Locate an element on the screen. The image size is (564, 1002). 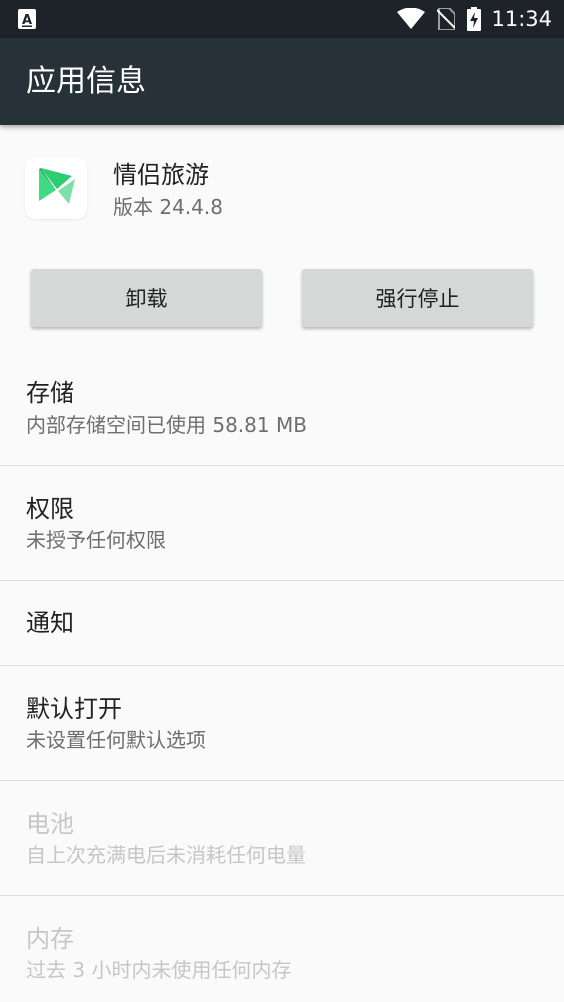
item-title: 内存 is located at coordinates (50, 939).